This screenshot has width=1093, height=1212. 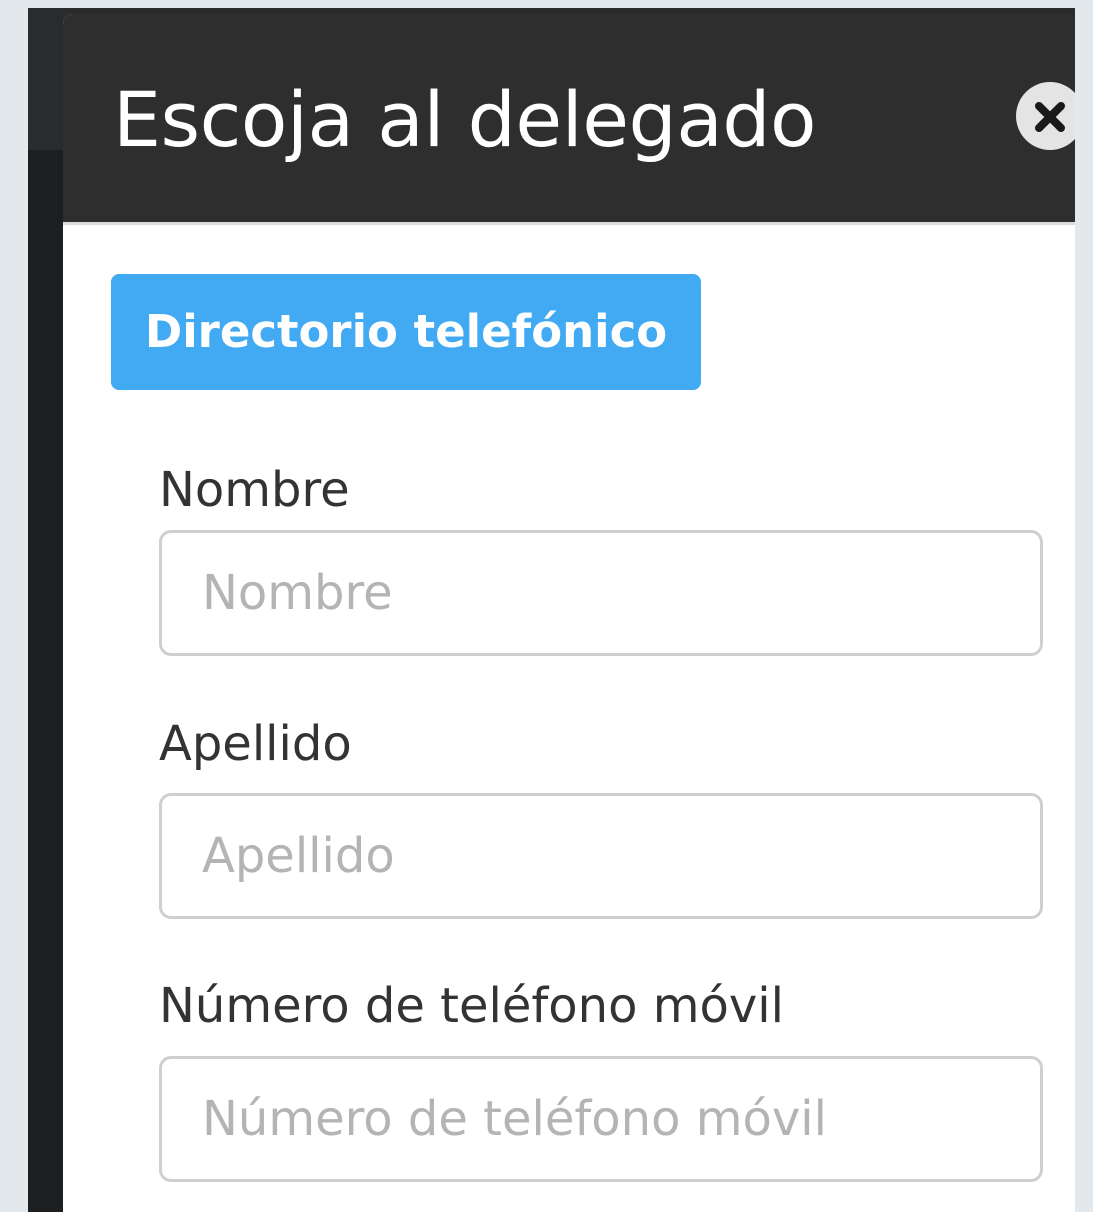 I want to click on first-name-input, so click(x=601, y=593).